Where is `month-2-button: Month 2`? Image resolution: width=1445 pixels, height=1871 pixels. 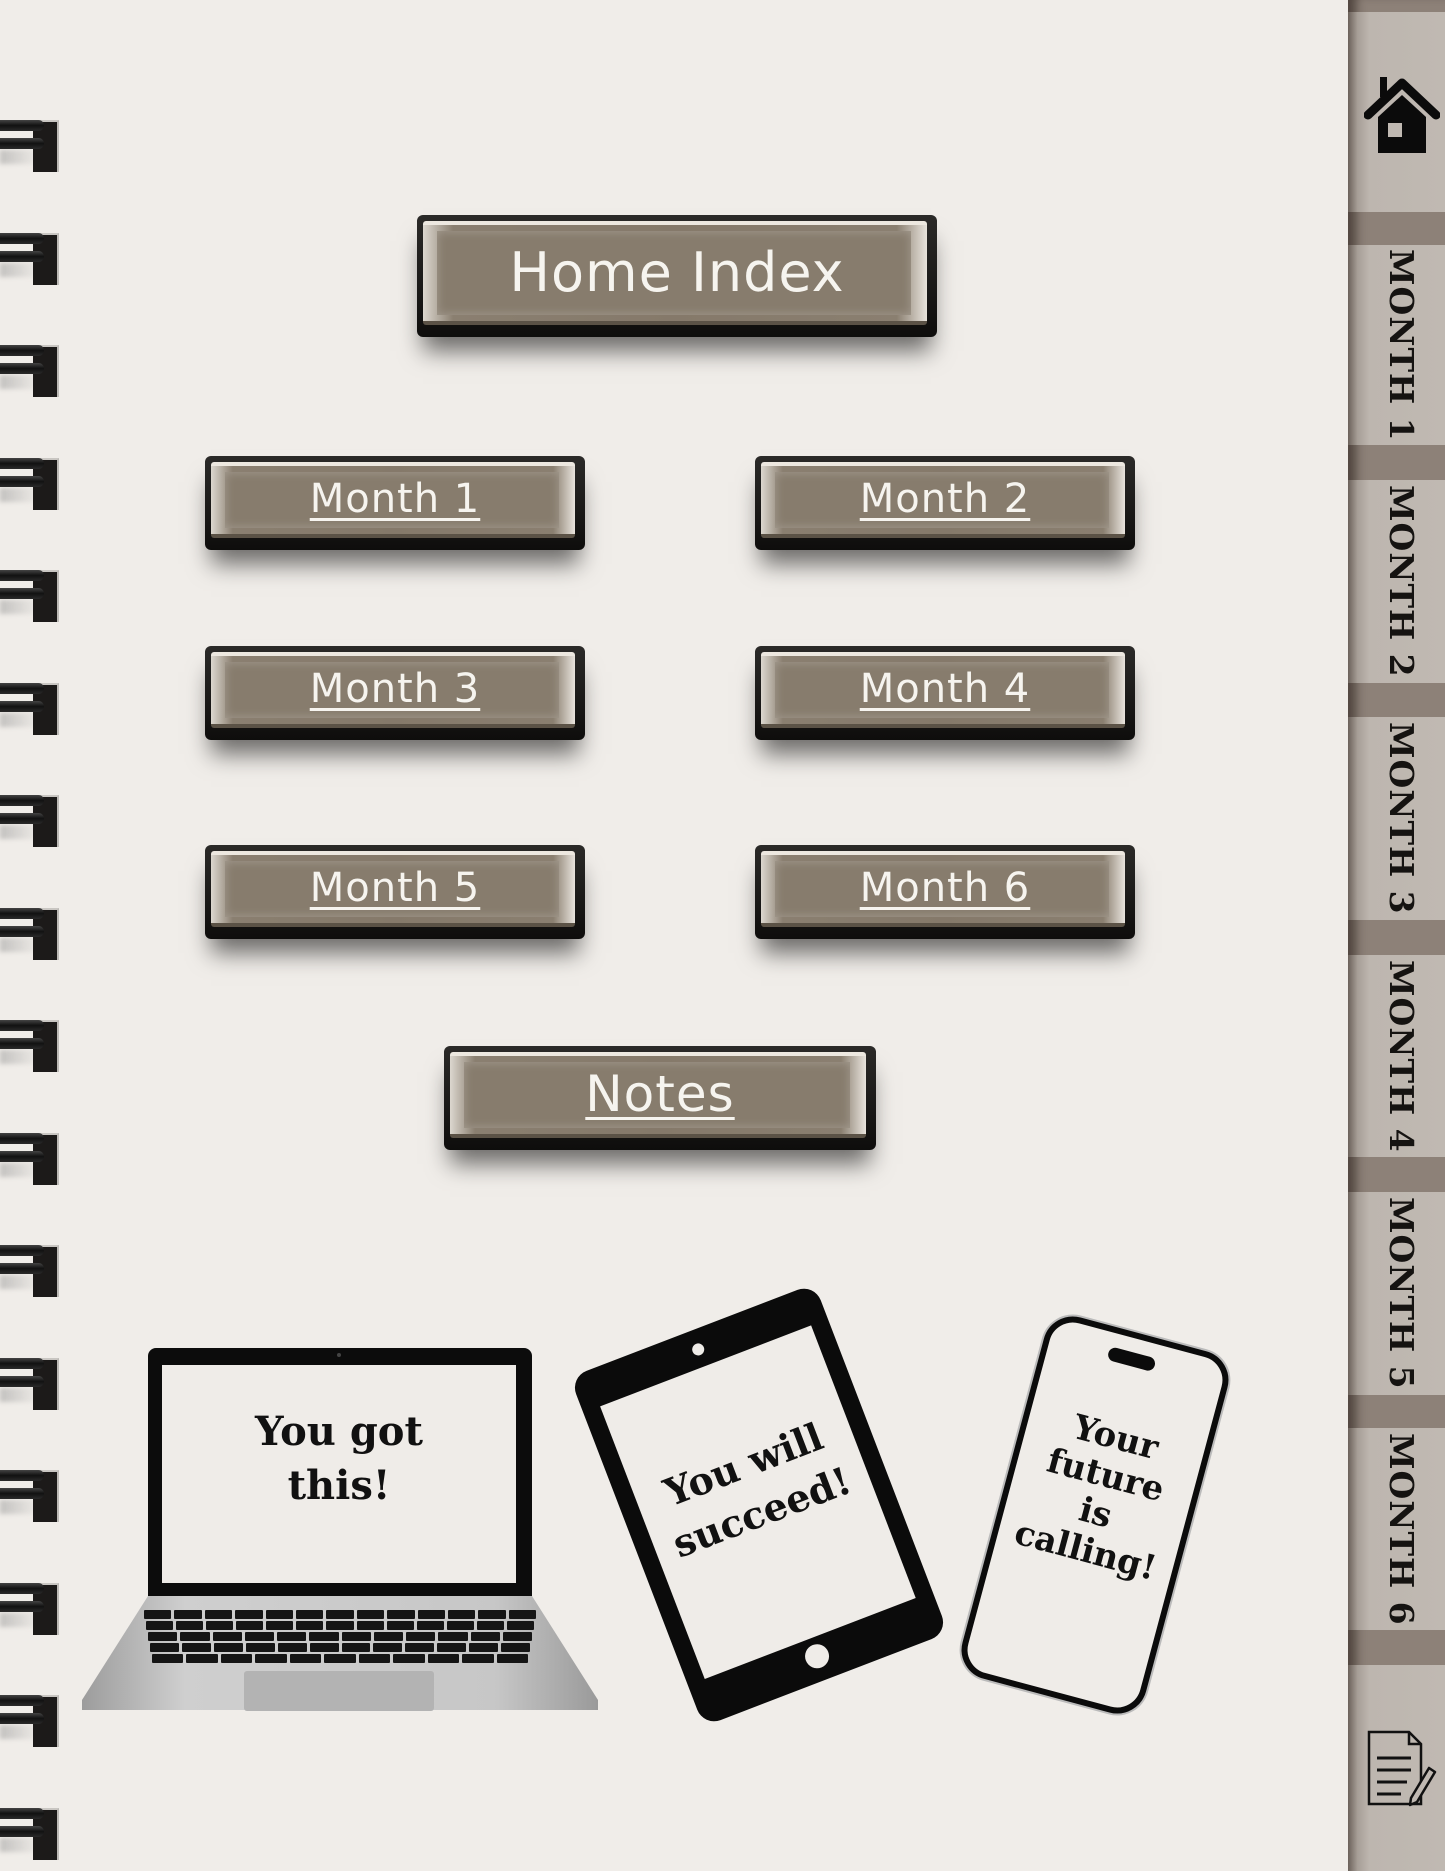
month-2-button: Month 2 is located at coordinates (945, 503).